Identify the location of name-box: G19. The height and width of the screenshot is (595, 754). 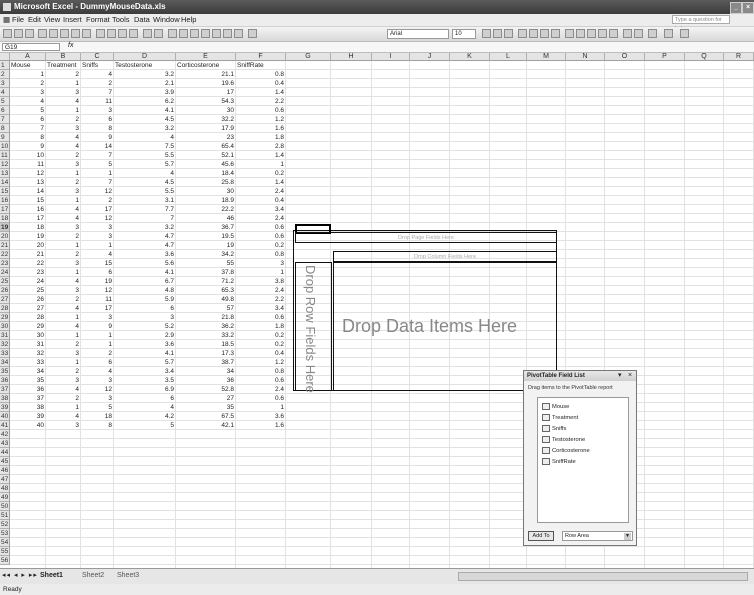
(31, 47).